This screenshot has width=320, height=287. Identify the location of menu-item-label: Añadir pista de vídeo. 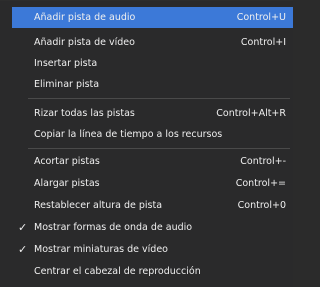
(84, 42).